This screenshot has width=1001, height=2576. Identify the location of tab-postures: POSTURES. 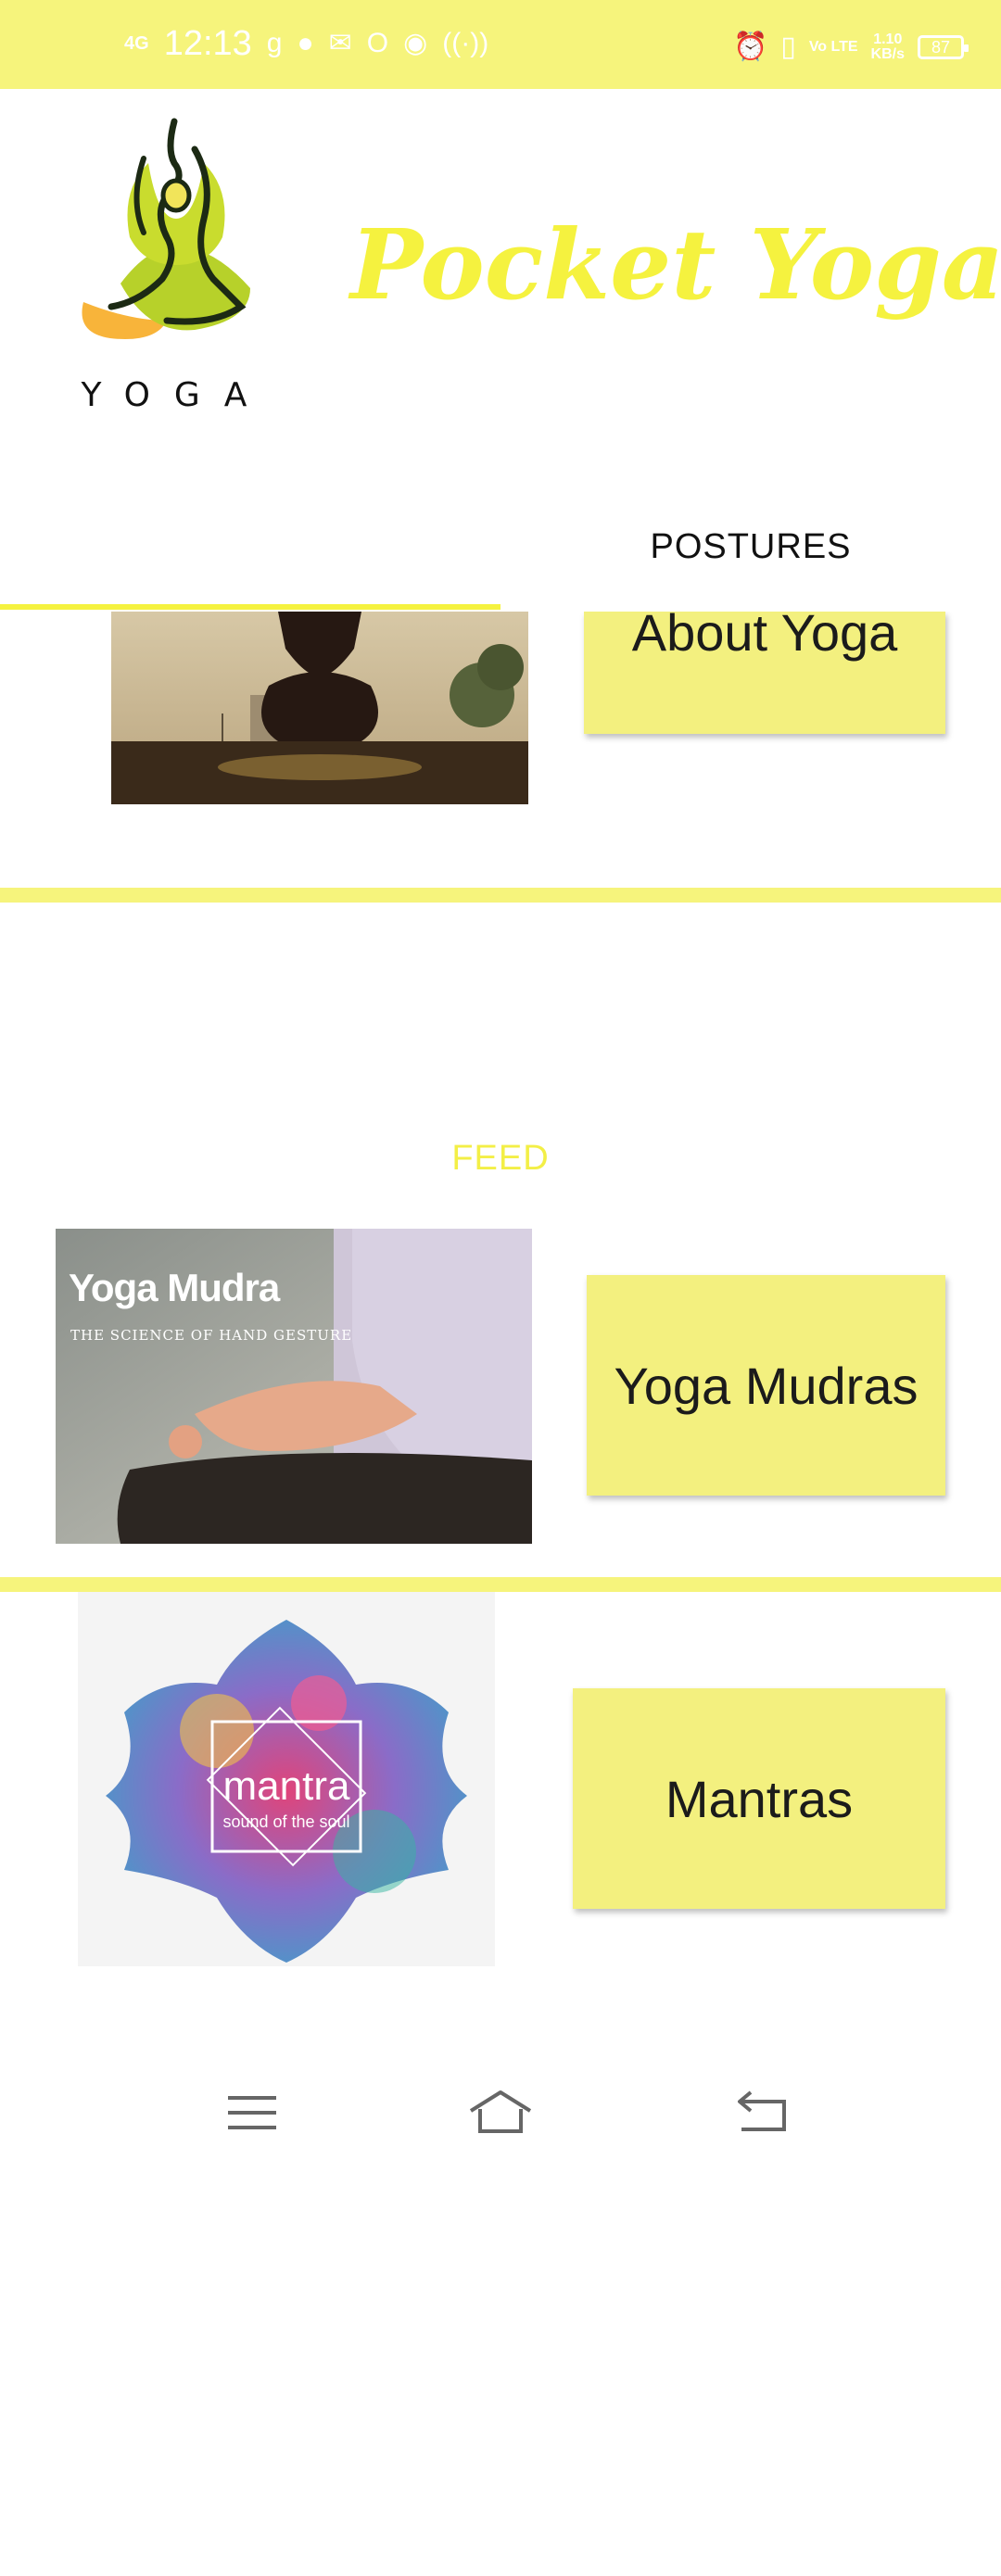
(750, 556).